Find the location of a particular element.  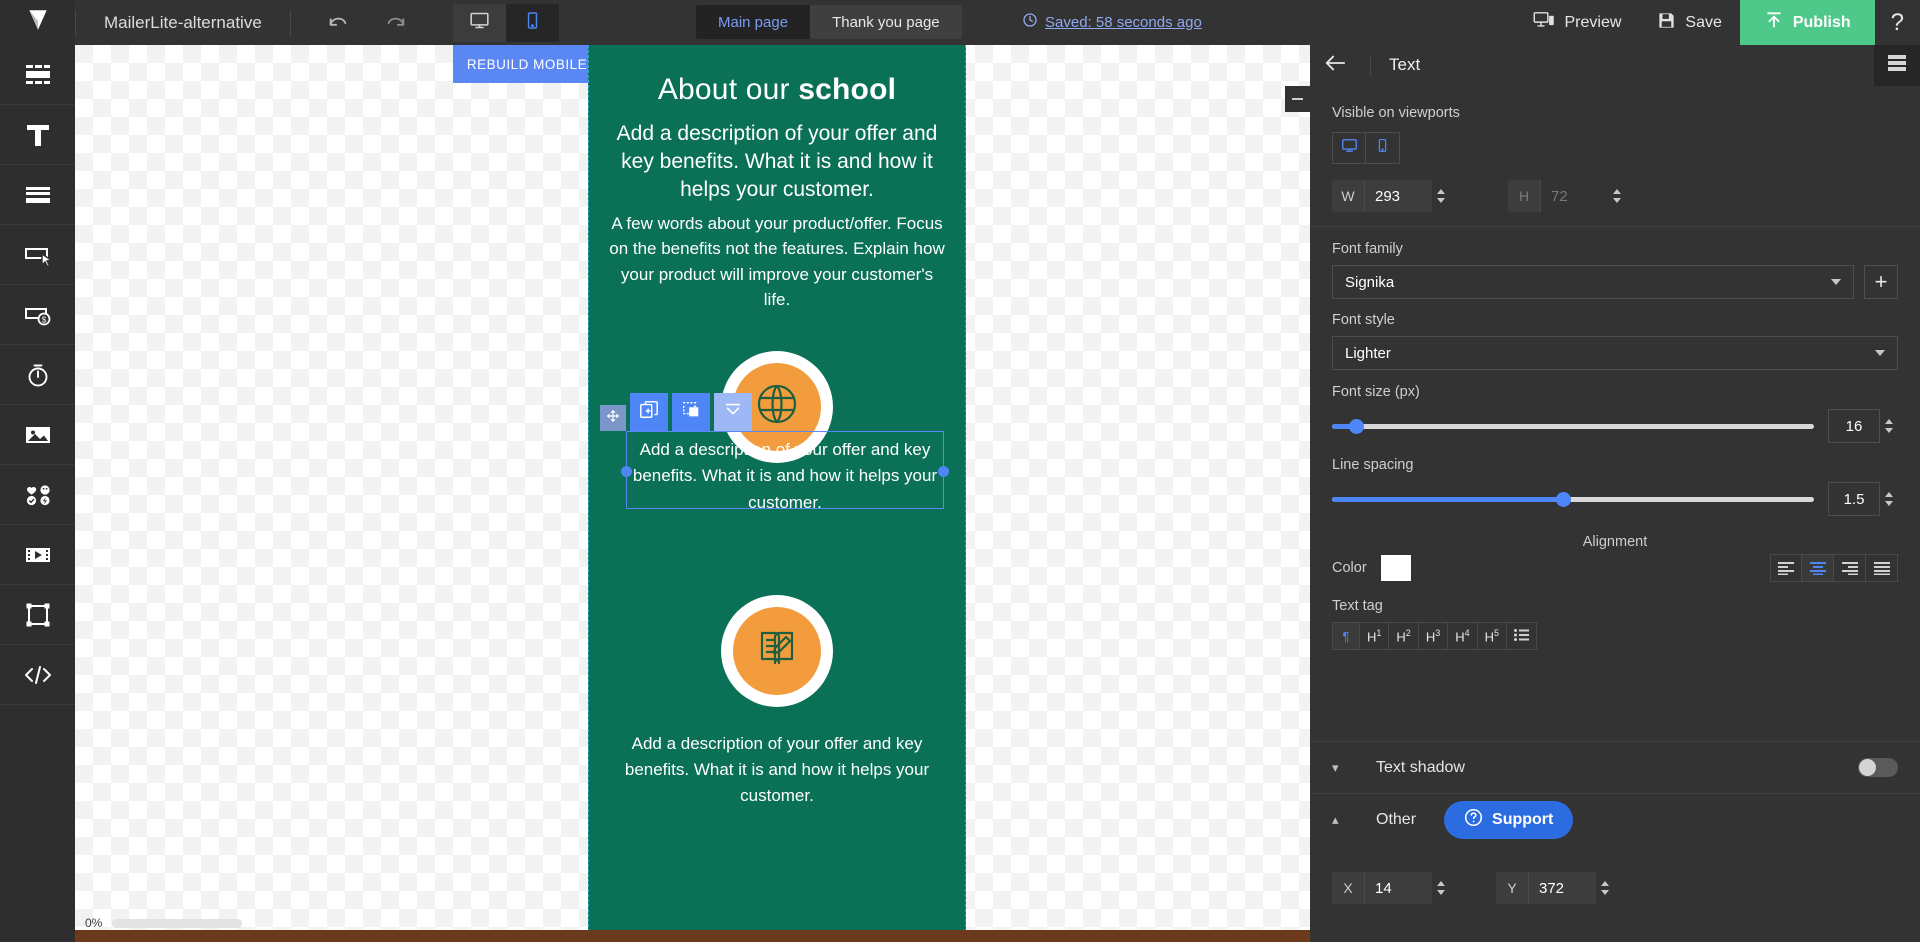

other-accordion: ▴ Other Support is located at coordinates (1615, 819).